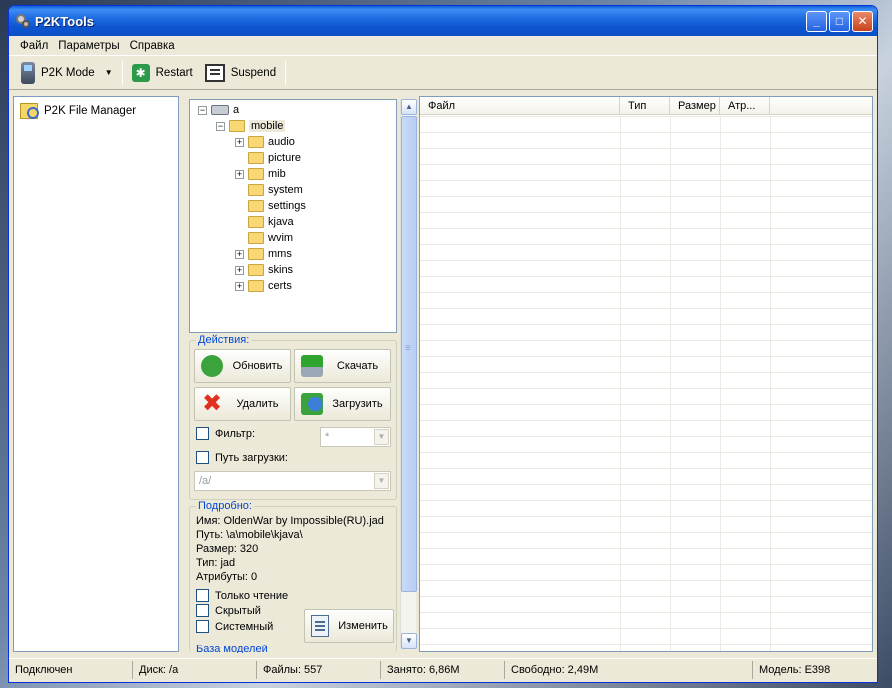 The height and width of the screenshot is (688, 892). Describe the element at coordinates (162, 73) in the screenshot. I see `restart-button: ✱ Restart` at that location.